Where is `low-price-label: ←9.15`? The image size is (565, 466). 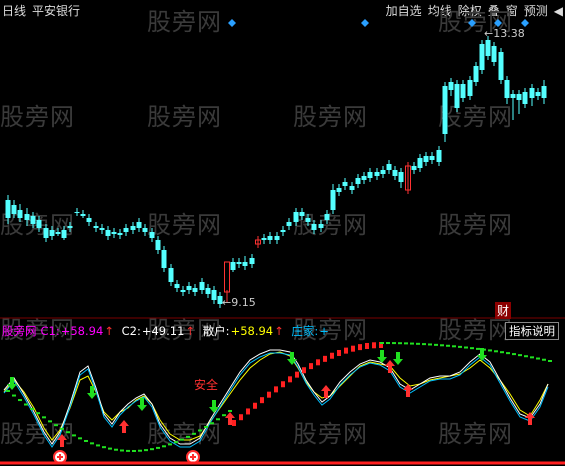 low-price-label: ←9.15 is located at coordinates (239, 302).